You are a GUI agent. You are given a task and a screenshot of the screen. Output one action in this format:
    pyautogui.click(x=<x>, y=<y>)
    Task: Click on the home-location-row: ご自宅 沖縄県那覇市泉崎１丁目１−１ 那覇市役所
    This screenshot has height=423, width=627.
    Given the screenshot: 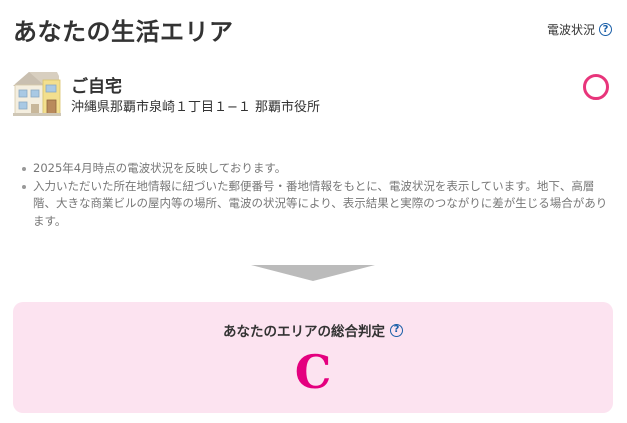 What is the action you would take?
    pyautogui.click(x=313, y=92)
    